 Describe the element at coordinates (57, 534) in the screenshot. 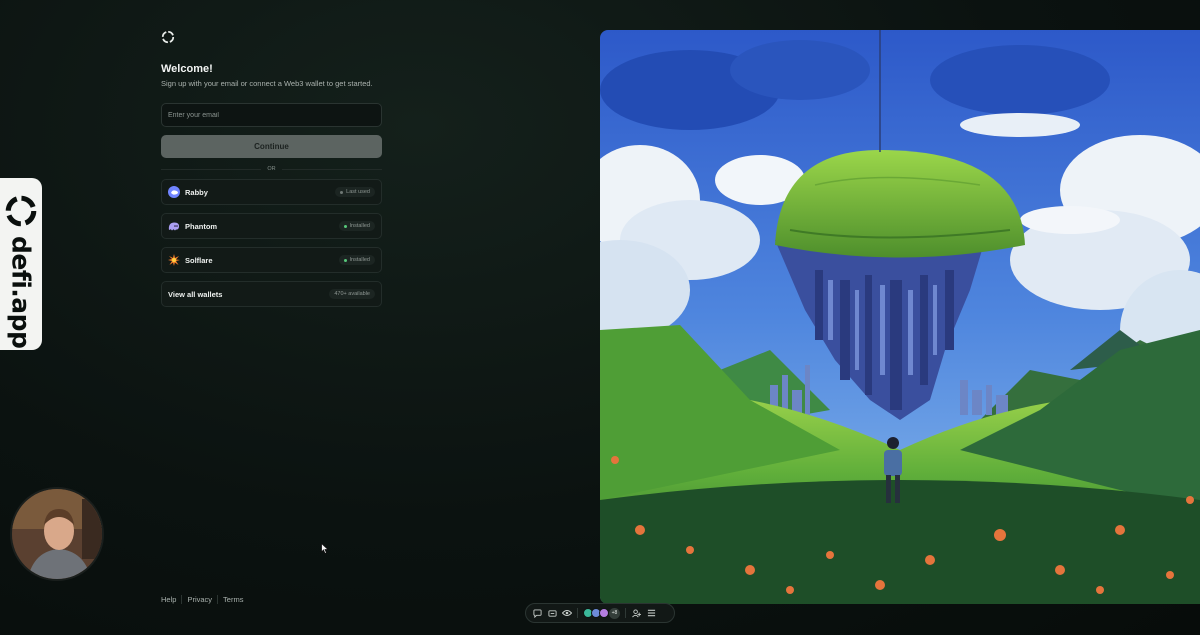

I see `webcam-overlay` at that location.